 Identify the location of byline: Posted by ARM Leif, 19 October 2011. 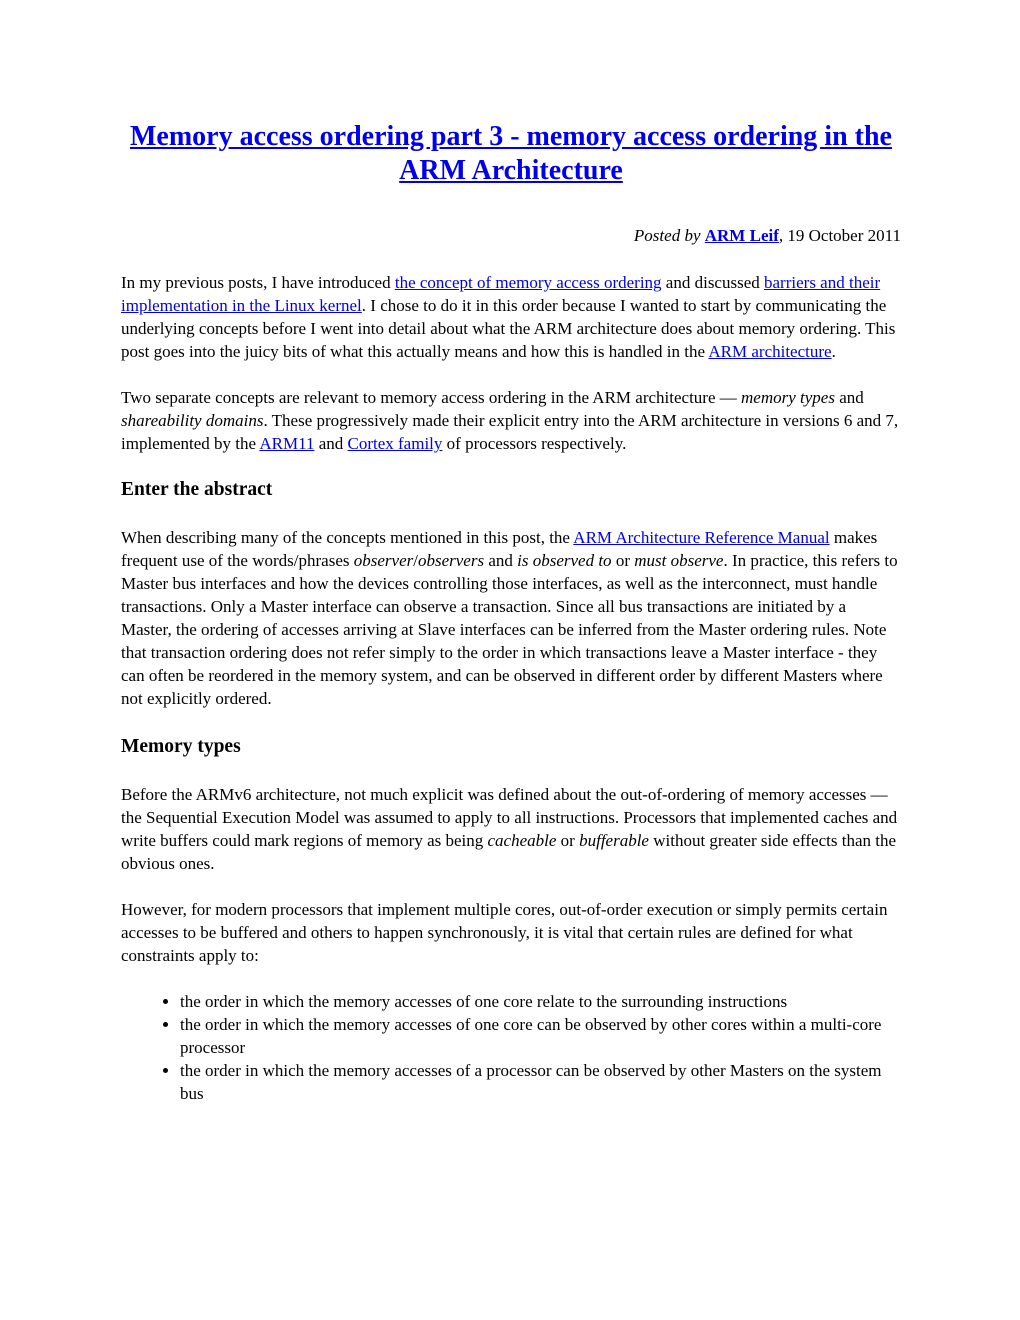
(511, 236).